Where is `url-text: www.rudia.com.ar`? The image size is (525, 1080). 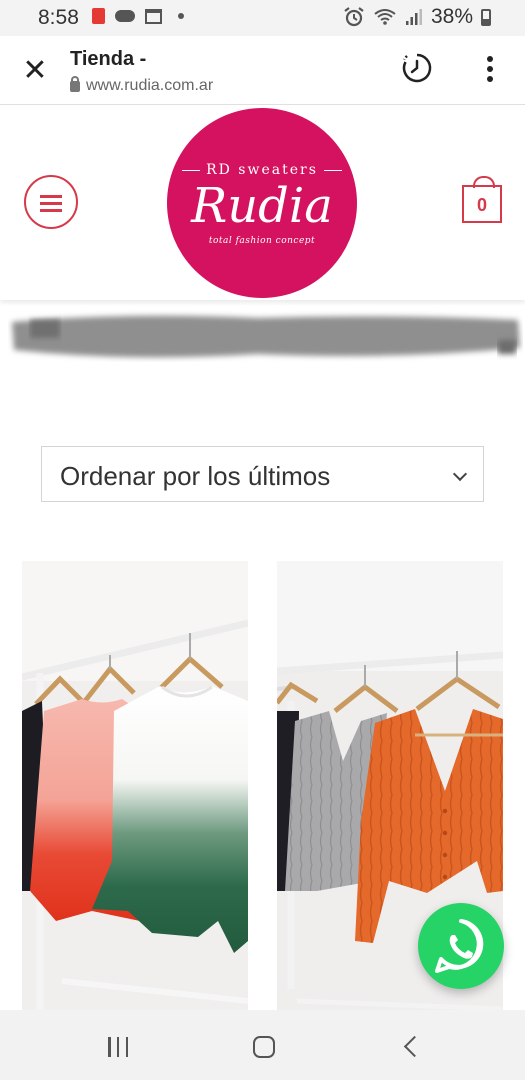 url-text: www.rudia.com.ar is located at coordinates (150, 85).